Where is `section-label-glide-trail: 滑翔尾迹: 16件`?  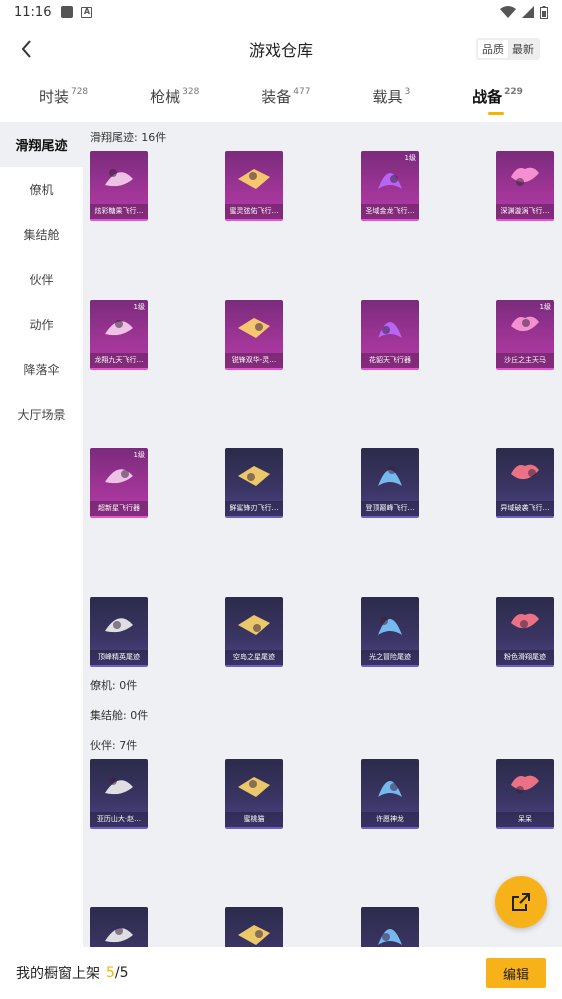 section-label-glide-trail: 滑翔尾迹: 16件 is located at coordinates (128, 137).